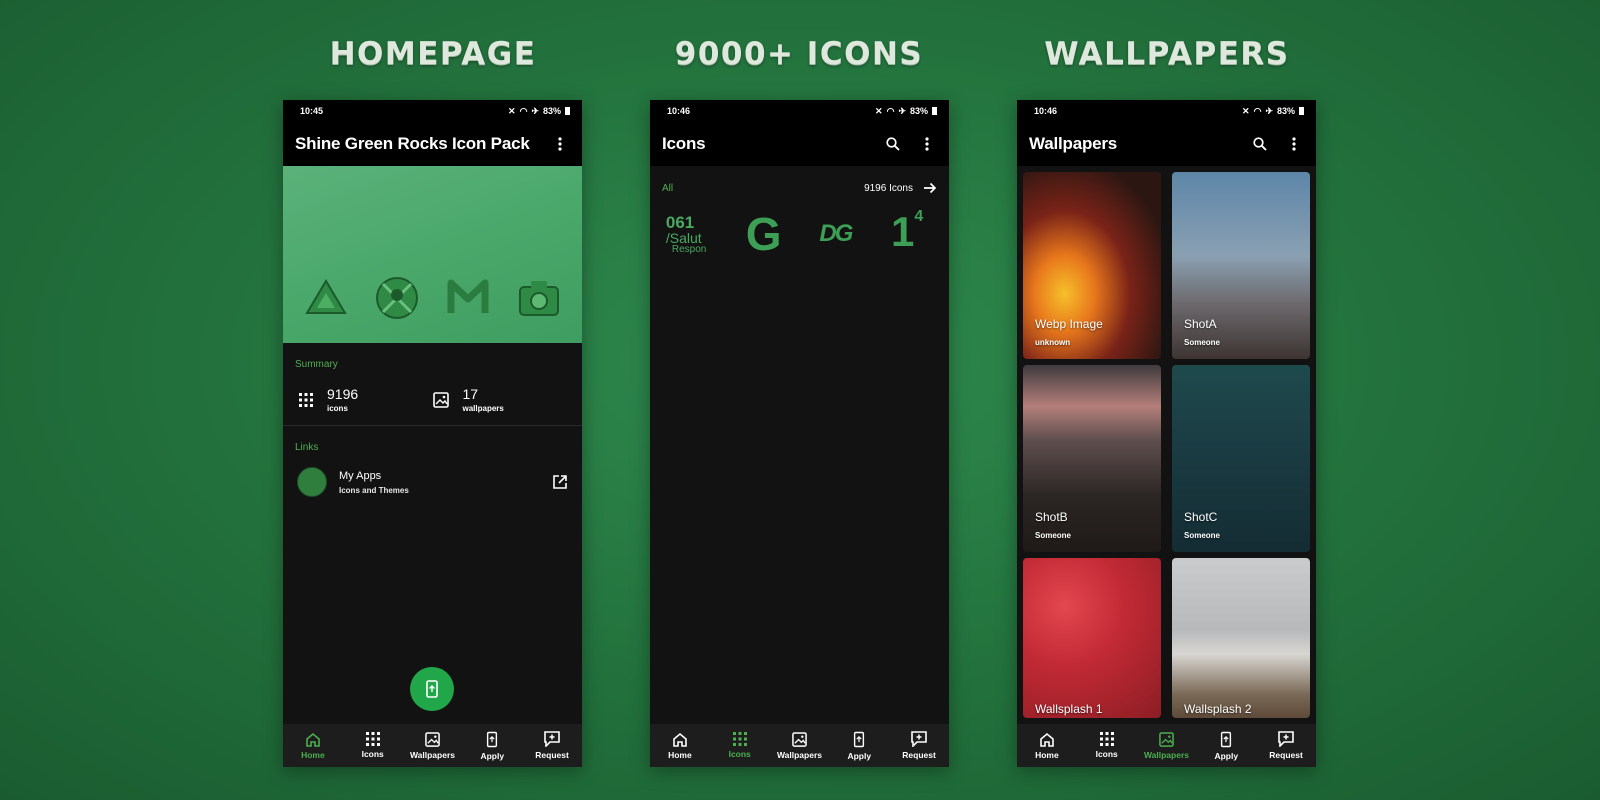 Image resolution: width=1600 pixels, height=800 pixels. I want to click on icon-preview-one: 1 4, so click(907, 234).